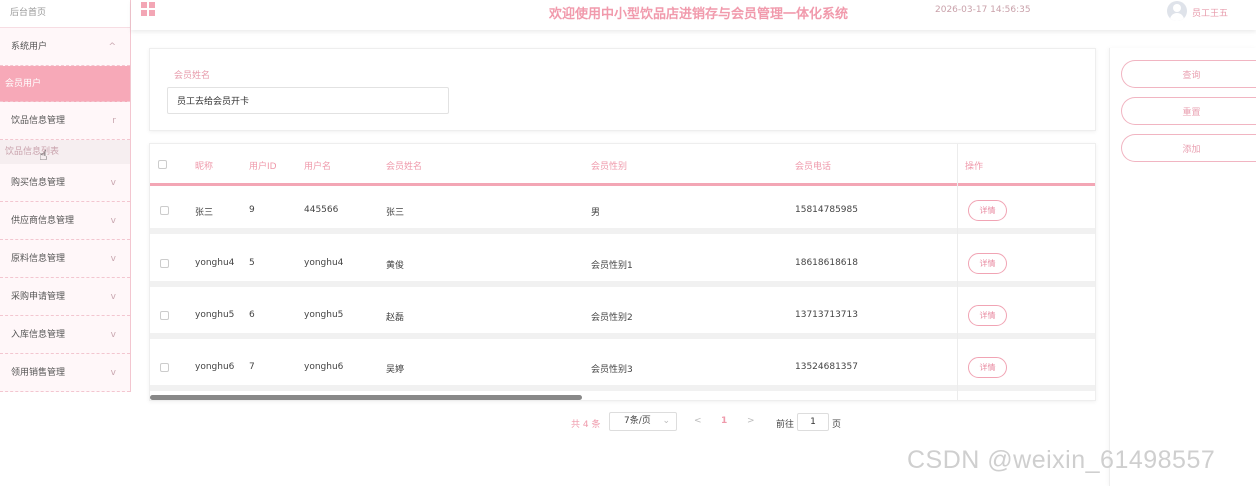  Describe the element at coordinates (404, 165) in the screenshot. I see `column-header: 会员姓名` at that location.